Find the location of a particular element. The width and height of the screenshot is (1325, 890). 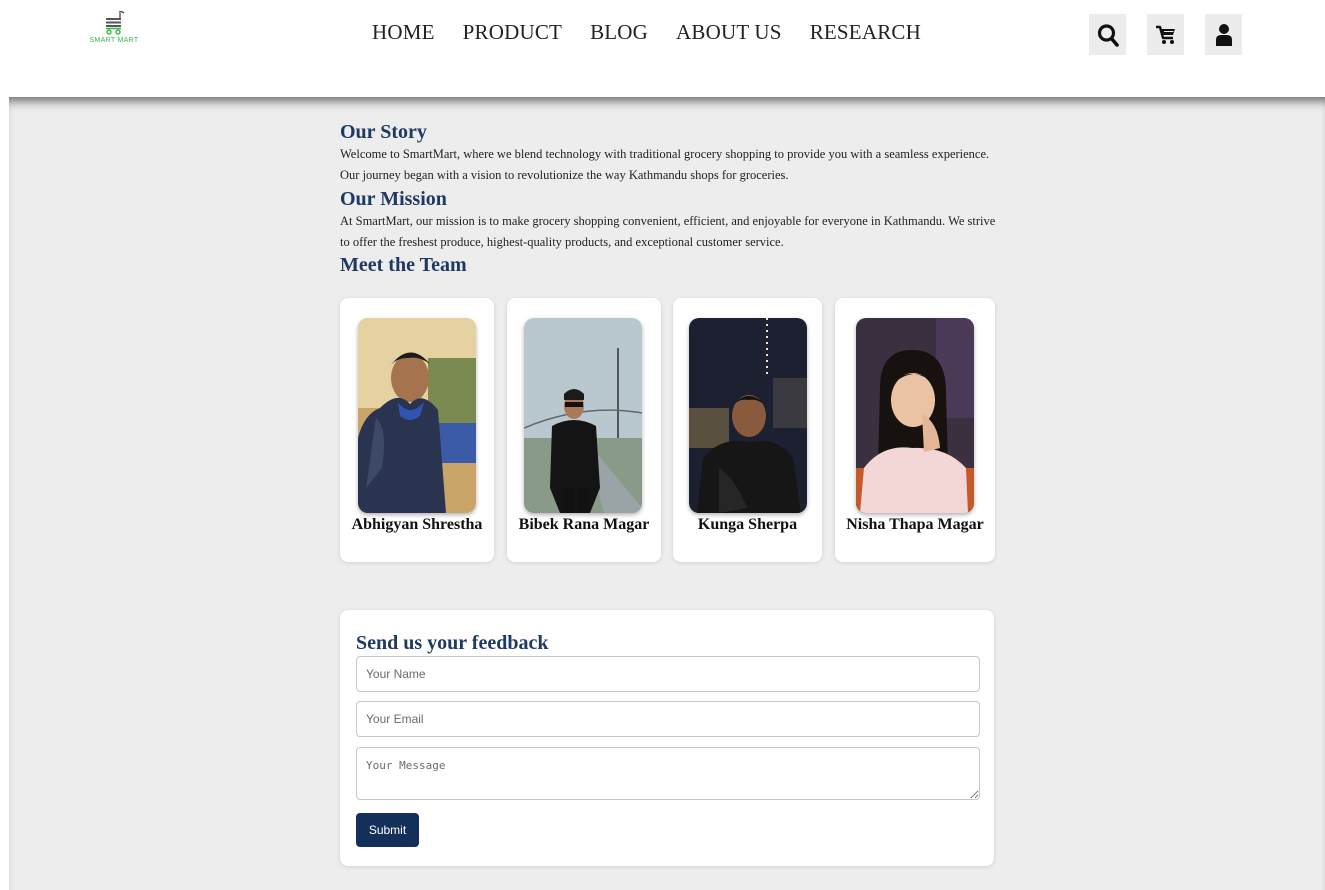

cart-button is located at coordinates (1165, 34).